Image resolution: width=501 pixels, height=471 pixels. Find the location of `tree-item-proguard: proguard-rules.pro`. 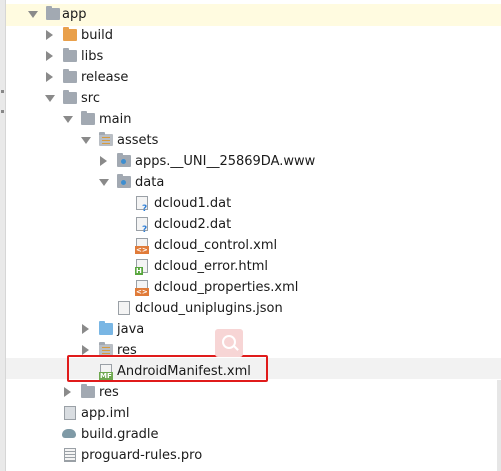

tree-item-proguard: proguard-rules.pro is located at coordinates (253, 455).